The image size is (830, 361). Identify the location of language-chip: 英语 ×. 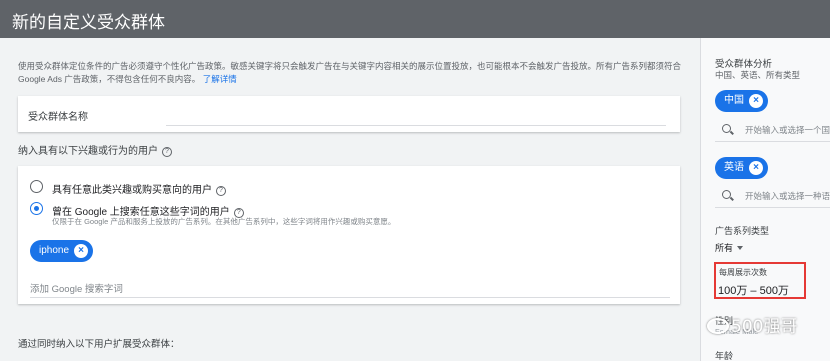
(741, 168).